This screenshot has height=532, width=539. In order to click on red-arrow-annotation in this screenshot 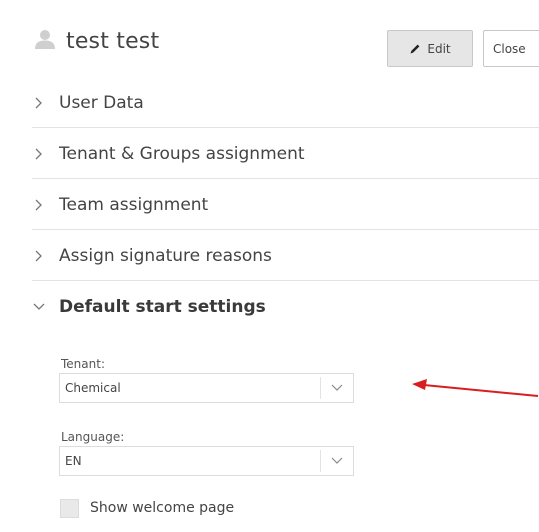, I will do `click(475, 388)`.